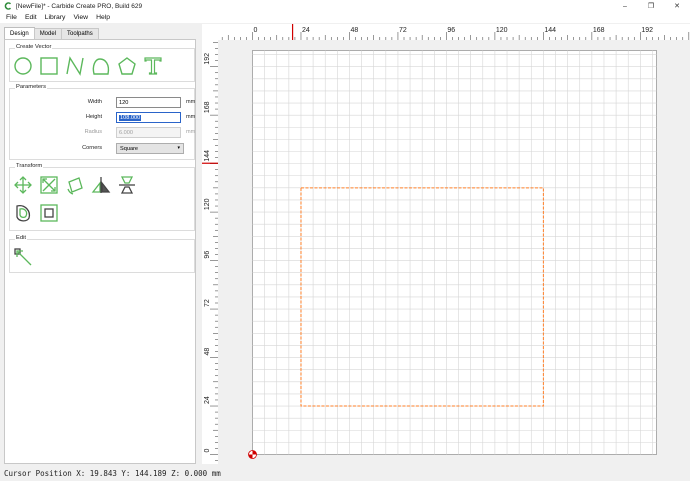 The height and width of the screenshot is (481, 690). Describe the element at coordinates (101, 185) in the screenshot. I see `mirror-icon` at that location.